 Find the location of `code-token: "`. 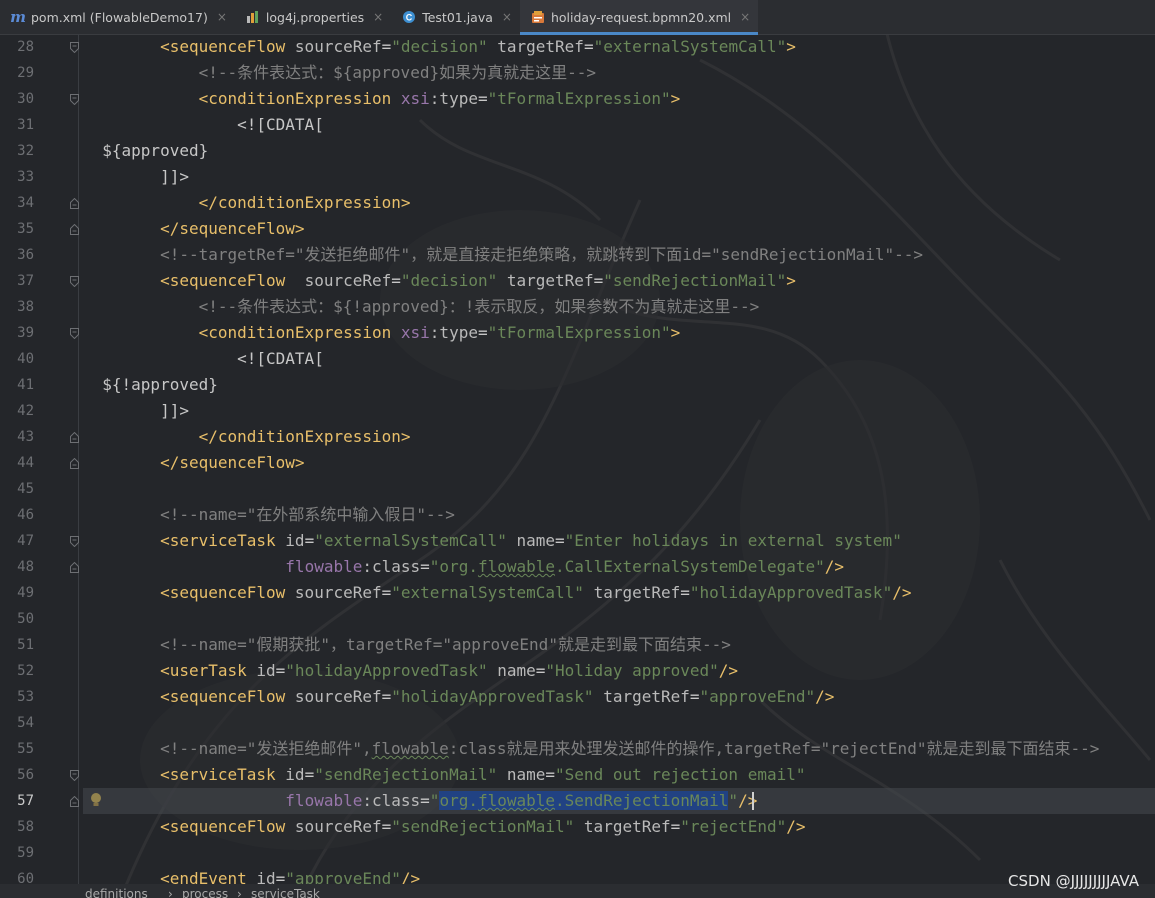

code-token: " is located at coordinates (733, 800).